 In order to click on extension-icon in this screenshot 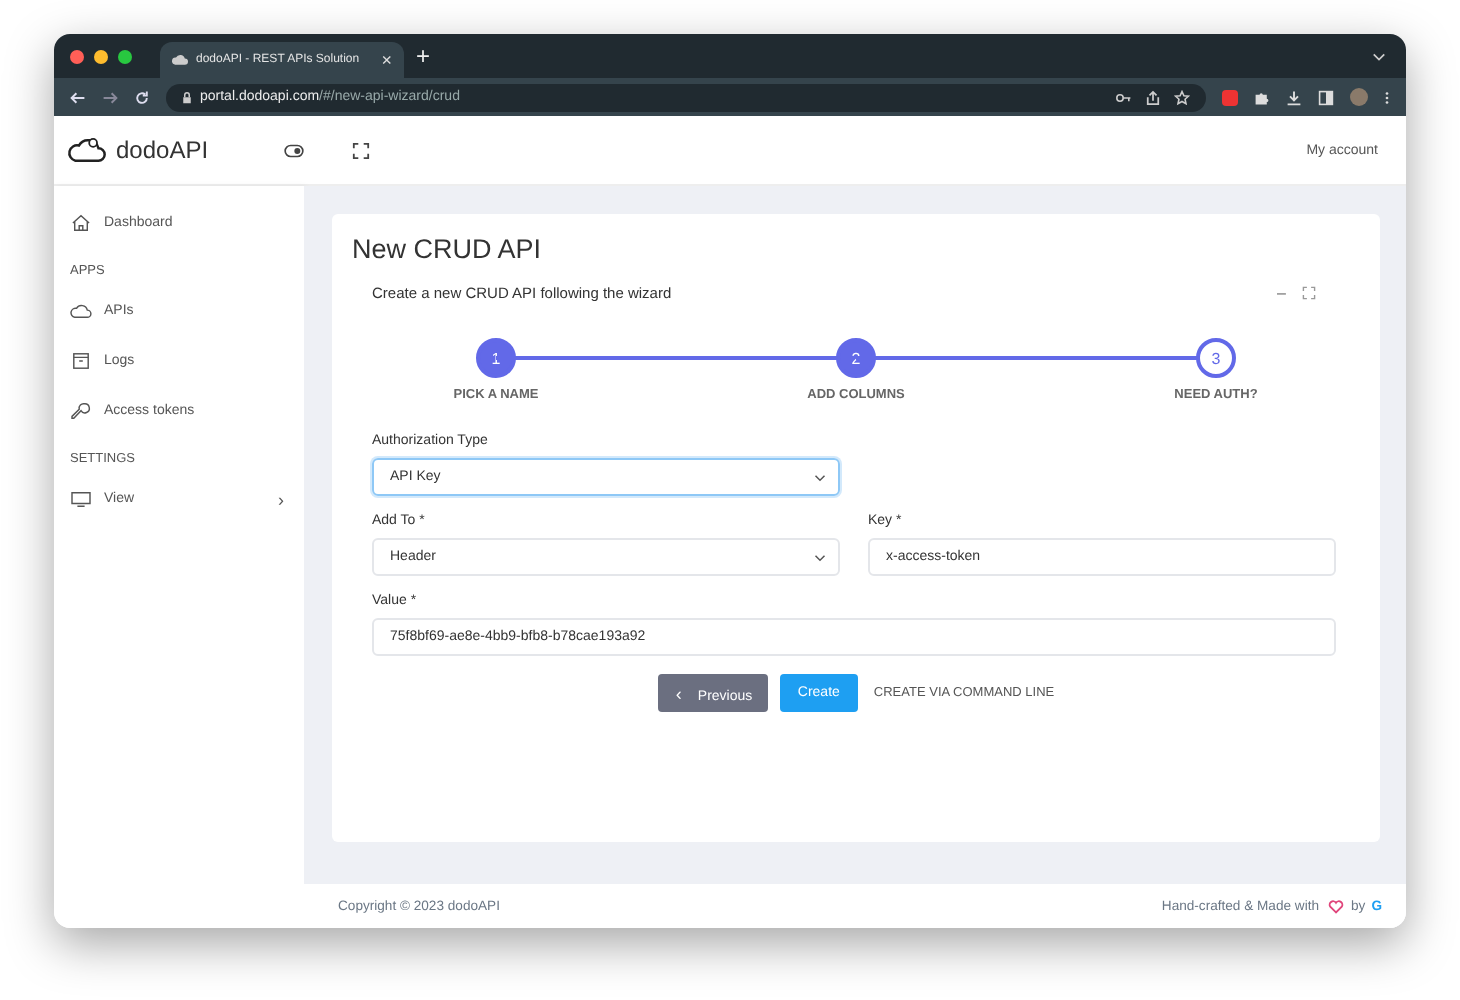, I will do `click(1230, 97)`.